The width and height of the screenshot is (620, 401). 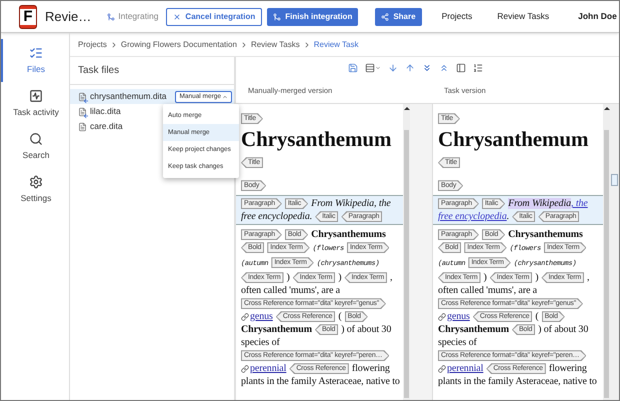 What do you see at coordinates (105, 111) in the screenshot?
I see `file-name: lilac.dita` at bounding box center [105, 111].